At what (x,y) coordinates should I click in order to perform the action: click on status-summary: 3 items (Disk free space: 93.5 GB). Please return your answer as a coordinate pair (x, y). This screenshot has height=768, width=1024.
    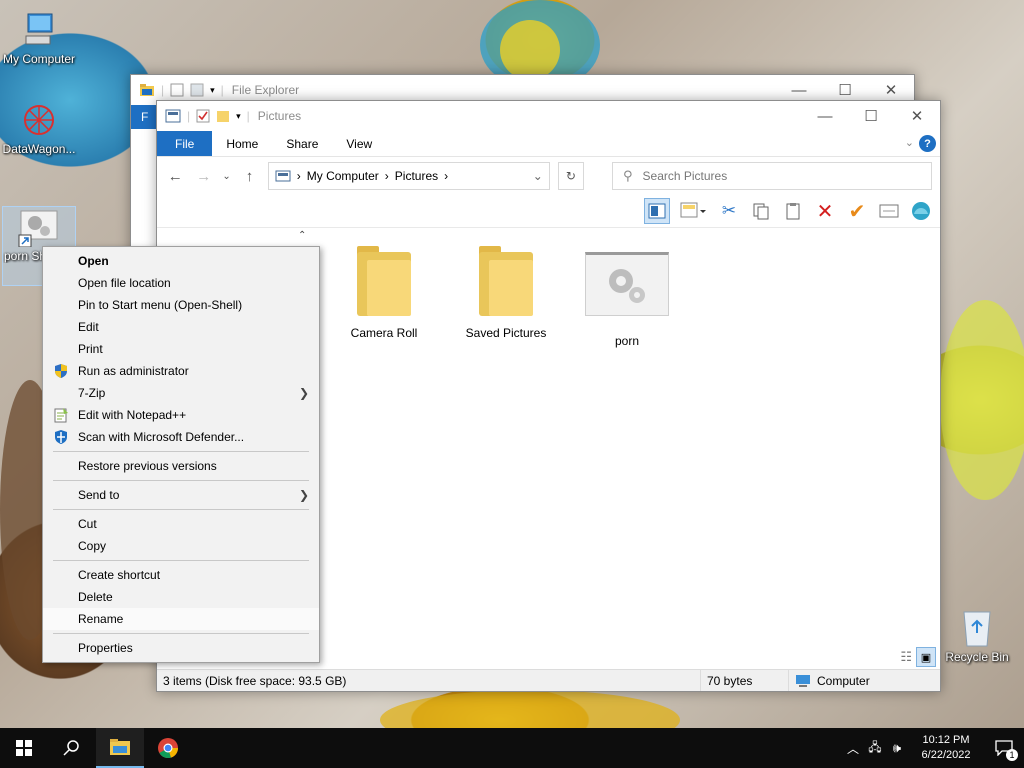
    Looking at the image, I should click on (429, 680).